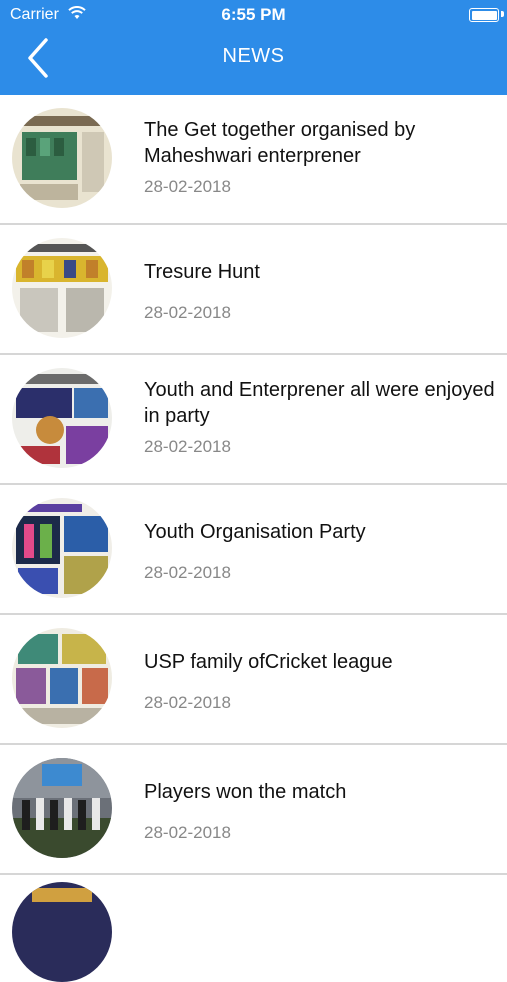 The image size is (507, 982). Describe the element at coordinates (484, 15) in the screenshot. I see `battery-icon` at that location.